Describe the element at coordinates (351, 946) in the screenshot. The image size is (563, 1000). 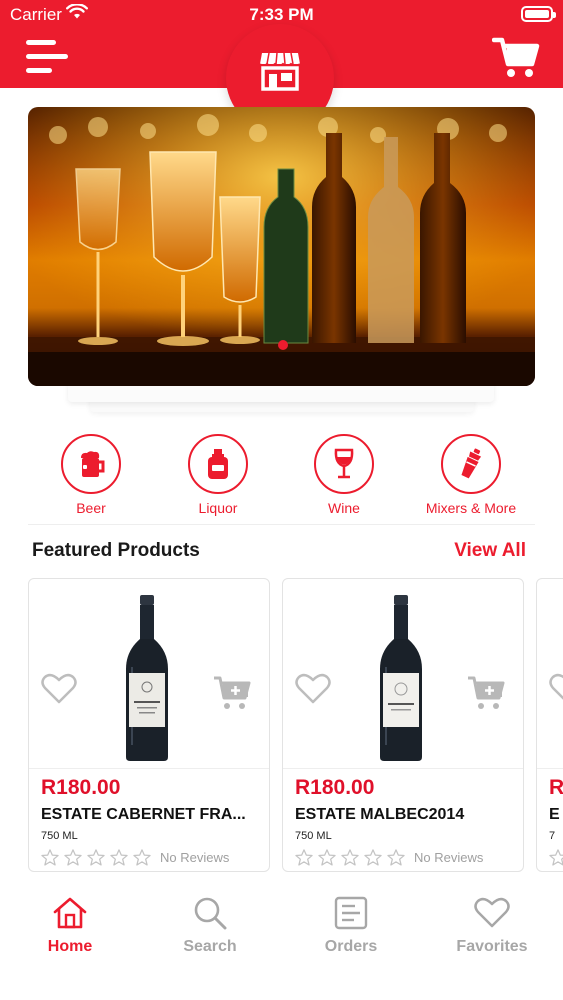
I see `tab-label: Orders` at that location.